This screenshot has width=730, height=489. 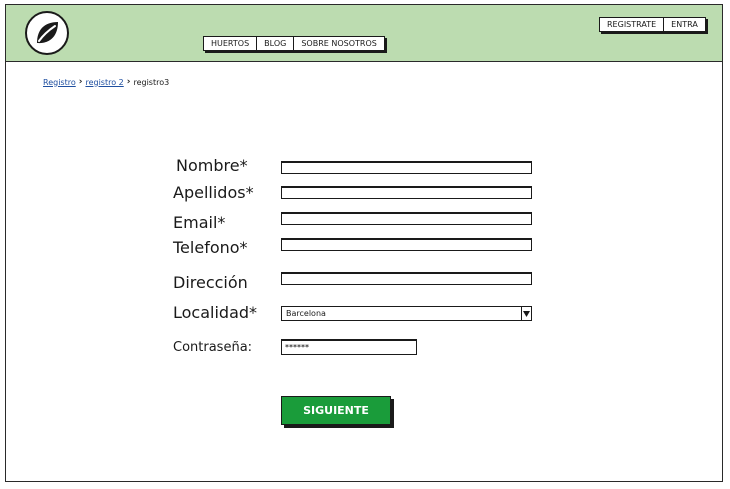 I want to click on telefono-label: Telefono*, so click(x=210, y=247).